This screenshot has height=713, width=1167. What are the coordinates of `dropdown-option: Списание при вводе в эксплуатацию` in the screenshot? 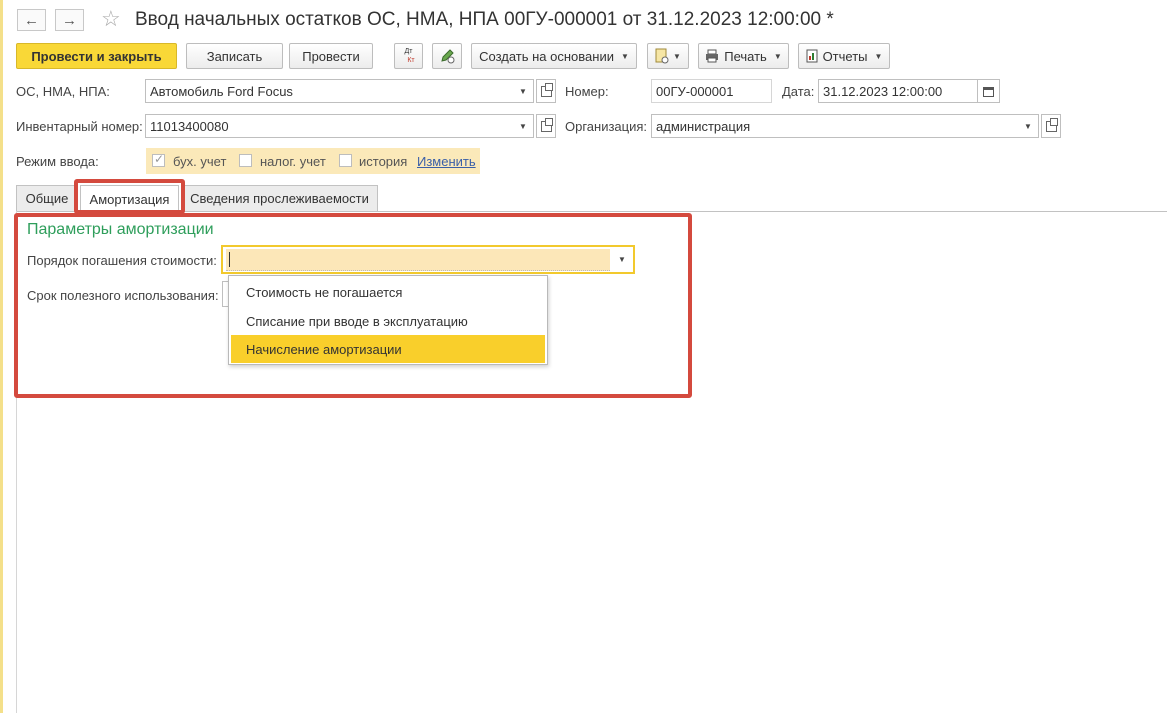 It's located at (388, 321).